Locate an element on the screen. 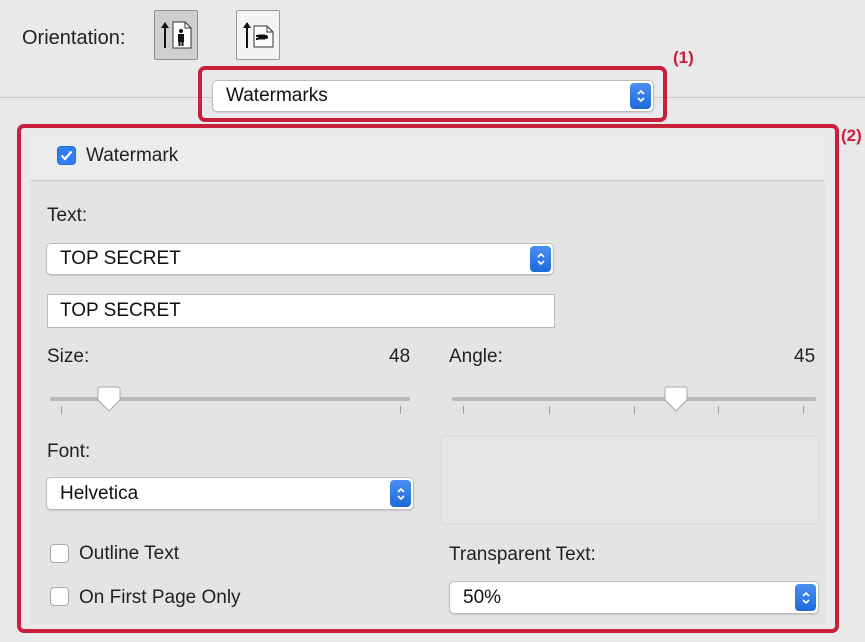  panel-select-value: Watermarks is located at coordinates (277, 95).